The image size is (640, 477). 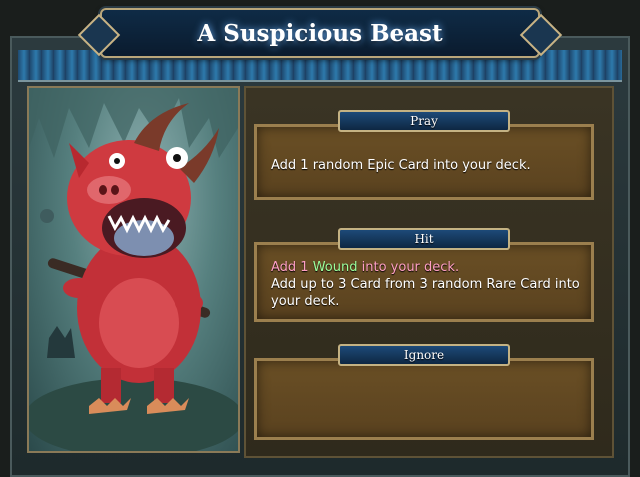 I want to click on option-ignore-box, so click(x=424, y=399).